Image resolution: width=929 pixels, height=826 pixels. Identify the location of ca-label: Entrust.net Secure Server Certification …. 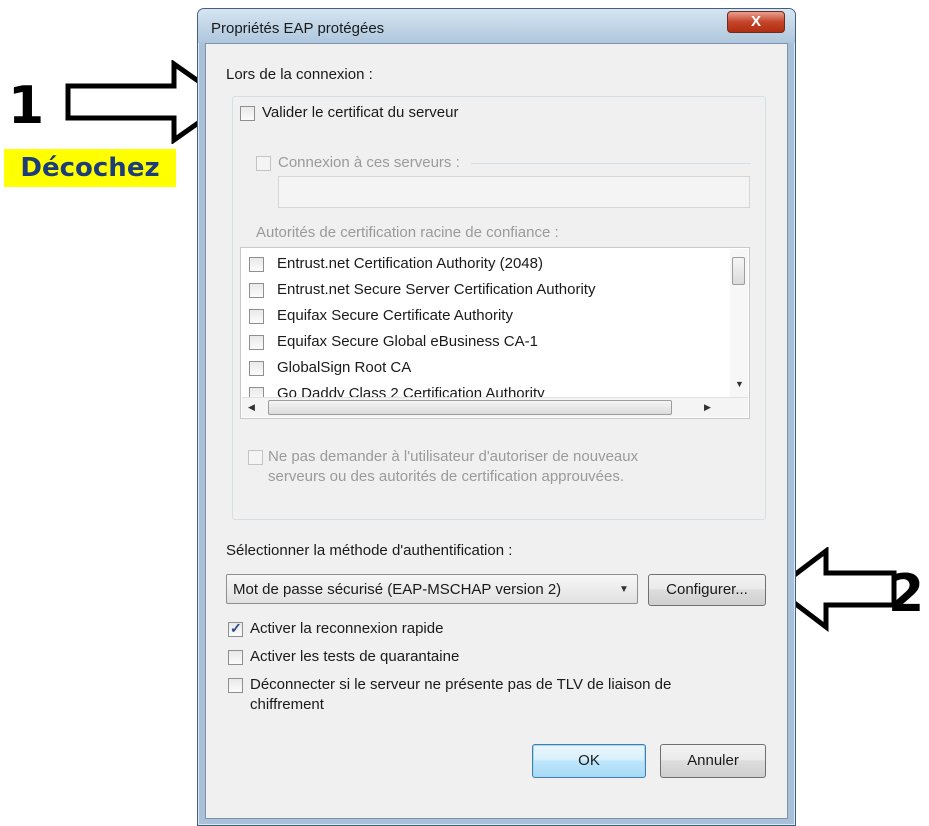
(436, 289).